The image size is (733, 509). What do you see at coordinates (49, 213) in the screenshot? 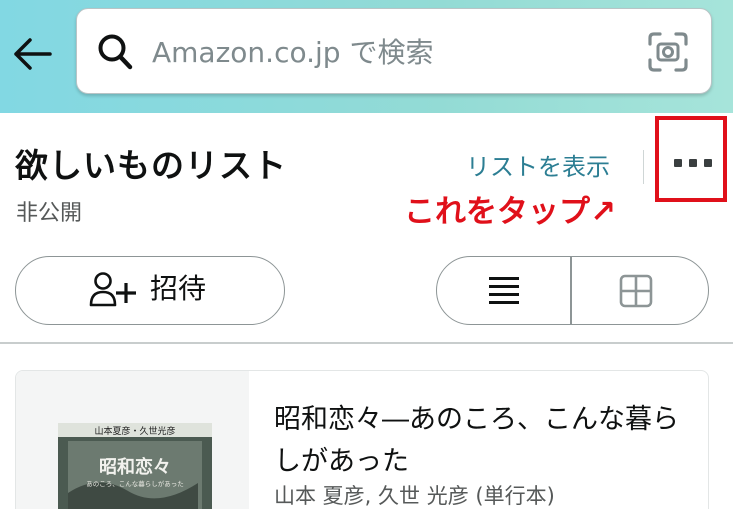
I see `privacy-status: 非公開` at bounding box center [49, 213].